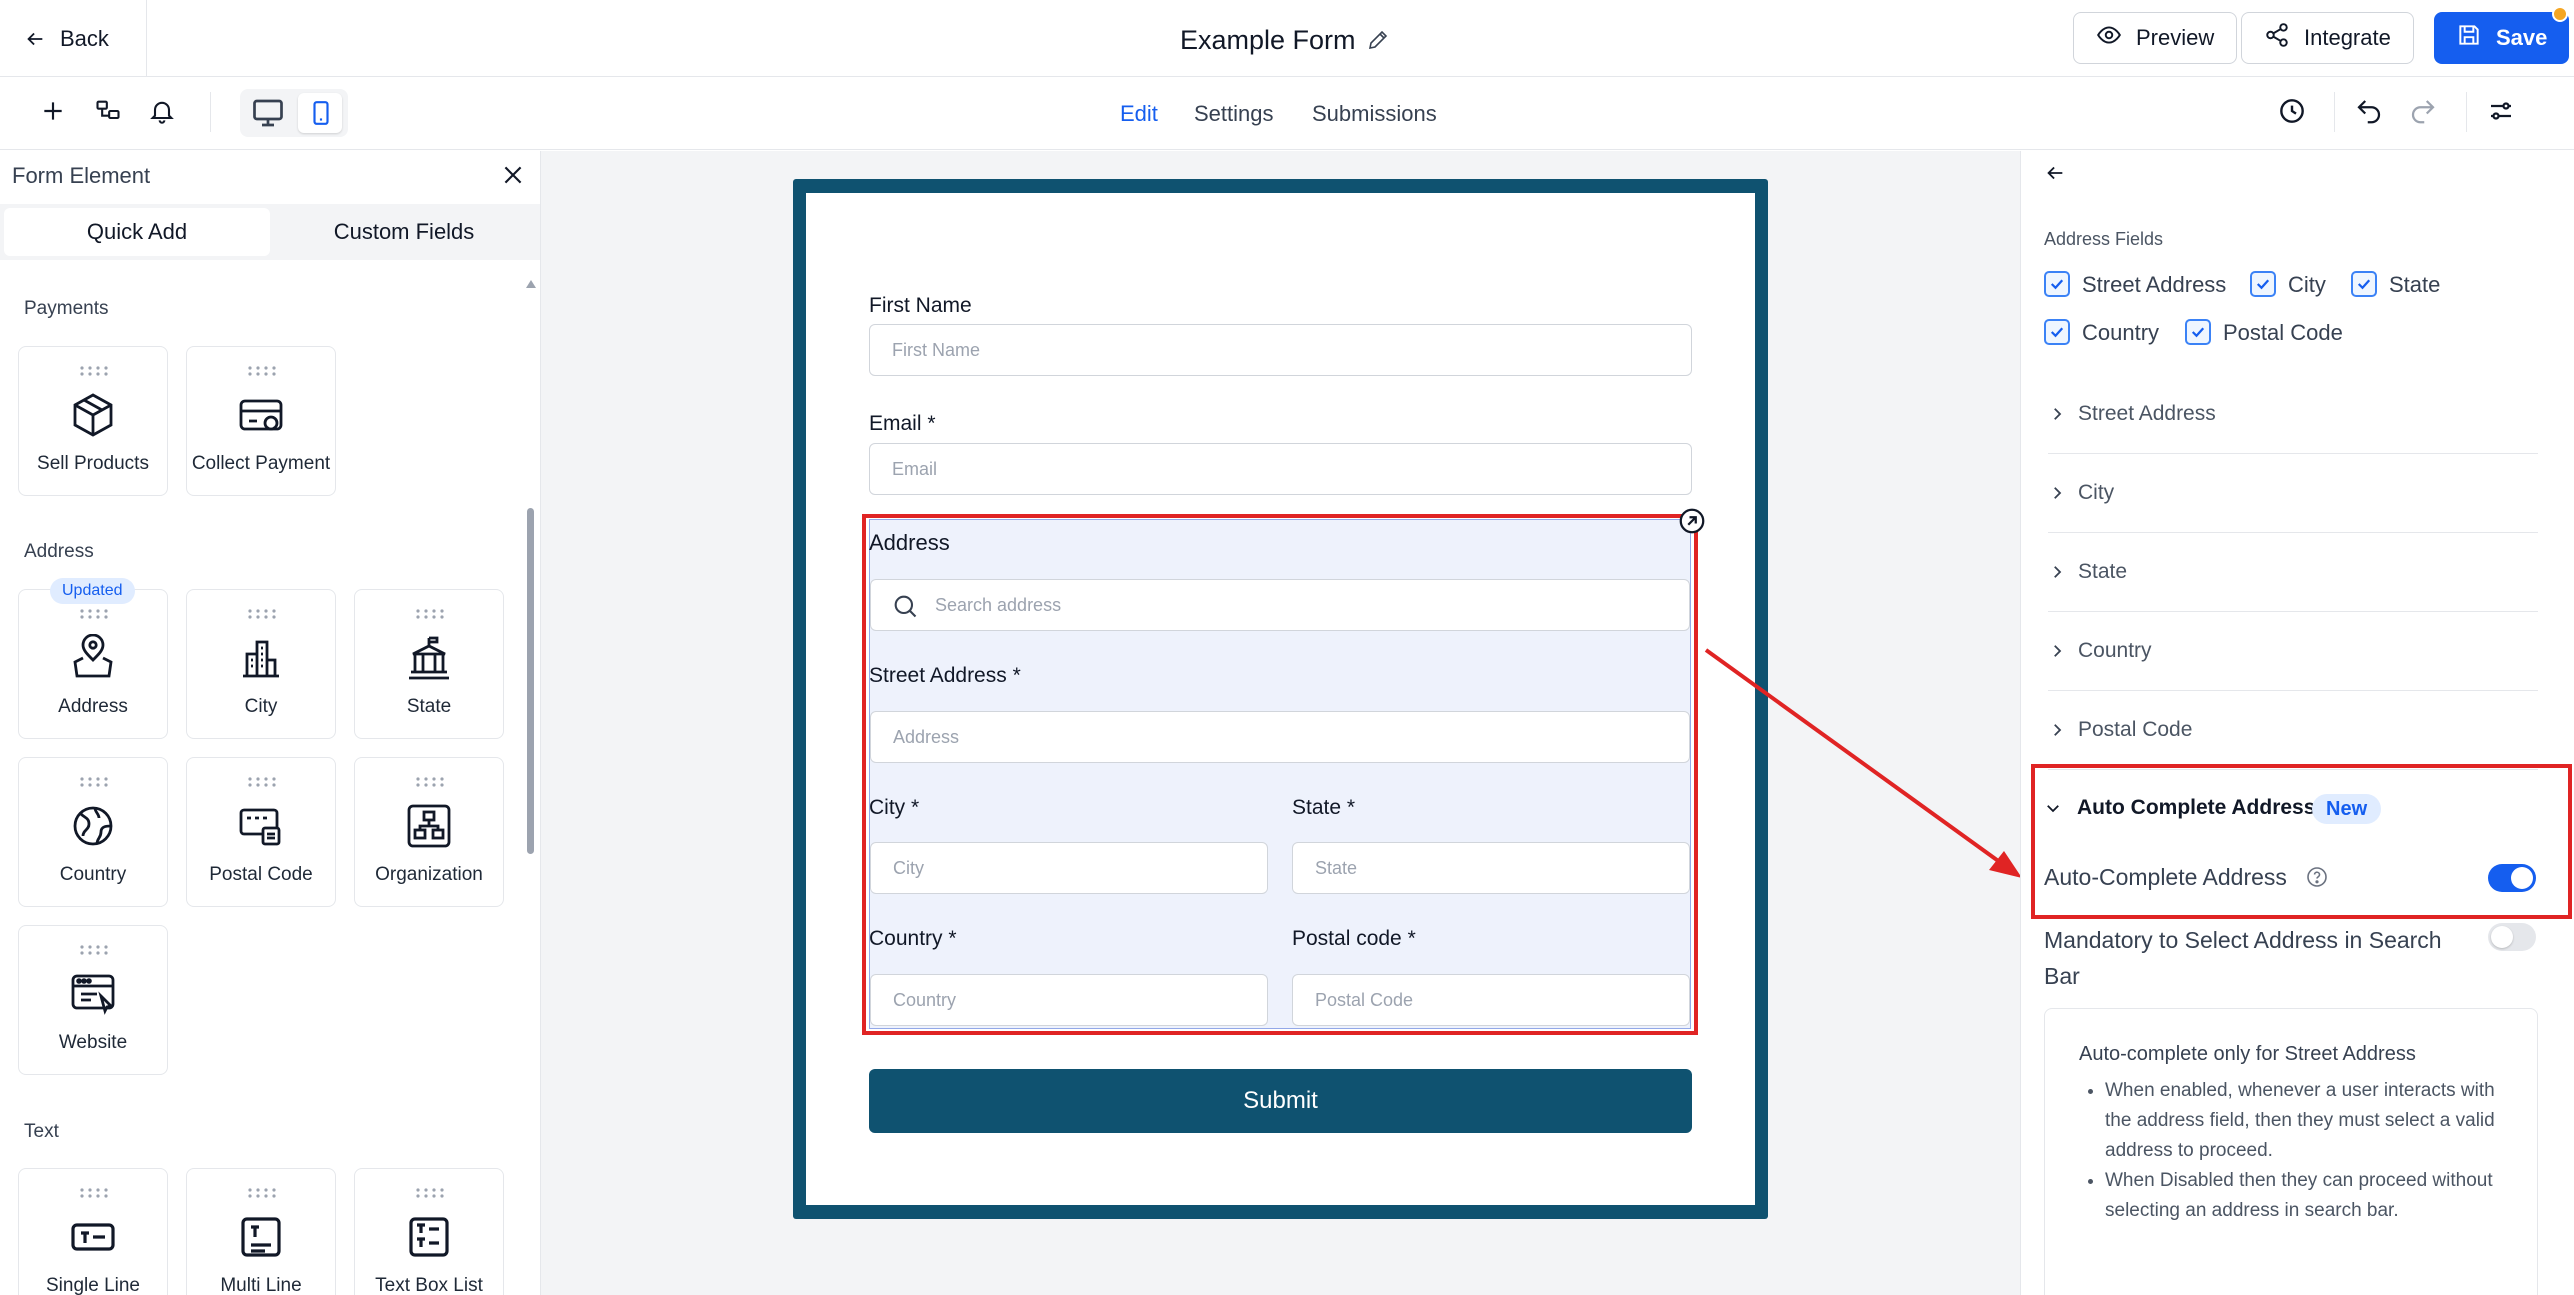 This screenshot has width=2574, height=1295. I want to click on element-state: State, so click(429, 664).